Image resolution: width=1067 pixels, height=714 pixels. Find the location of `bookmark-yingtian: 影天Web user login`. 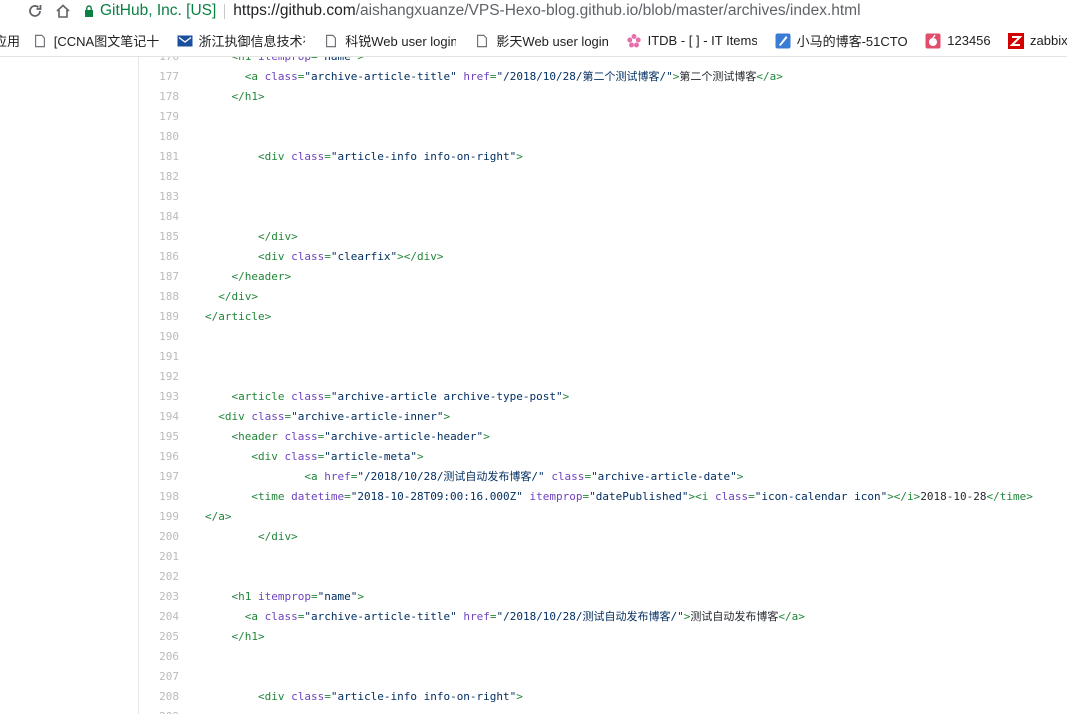

bookmark-yingtian: 影天Web user login is located at coordinates (541, 40).